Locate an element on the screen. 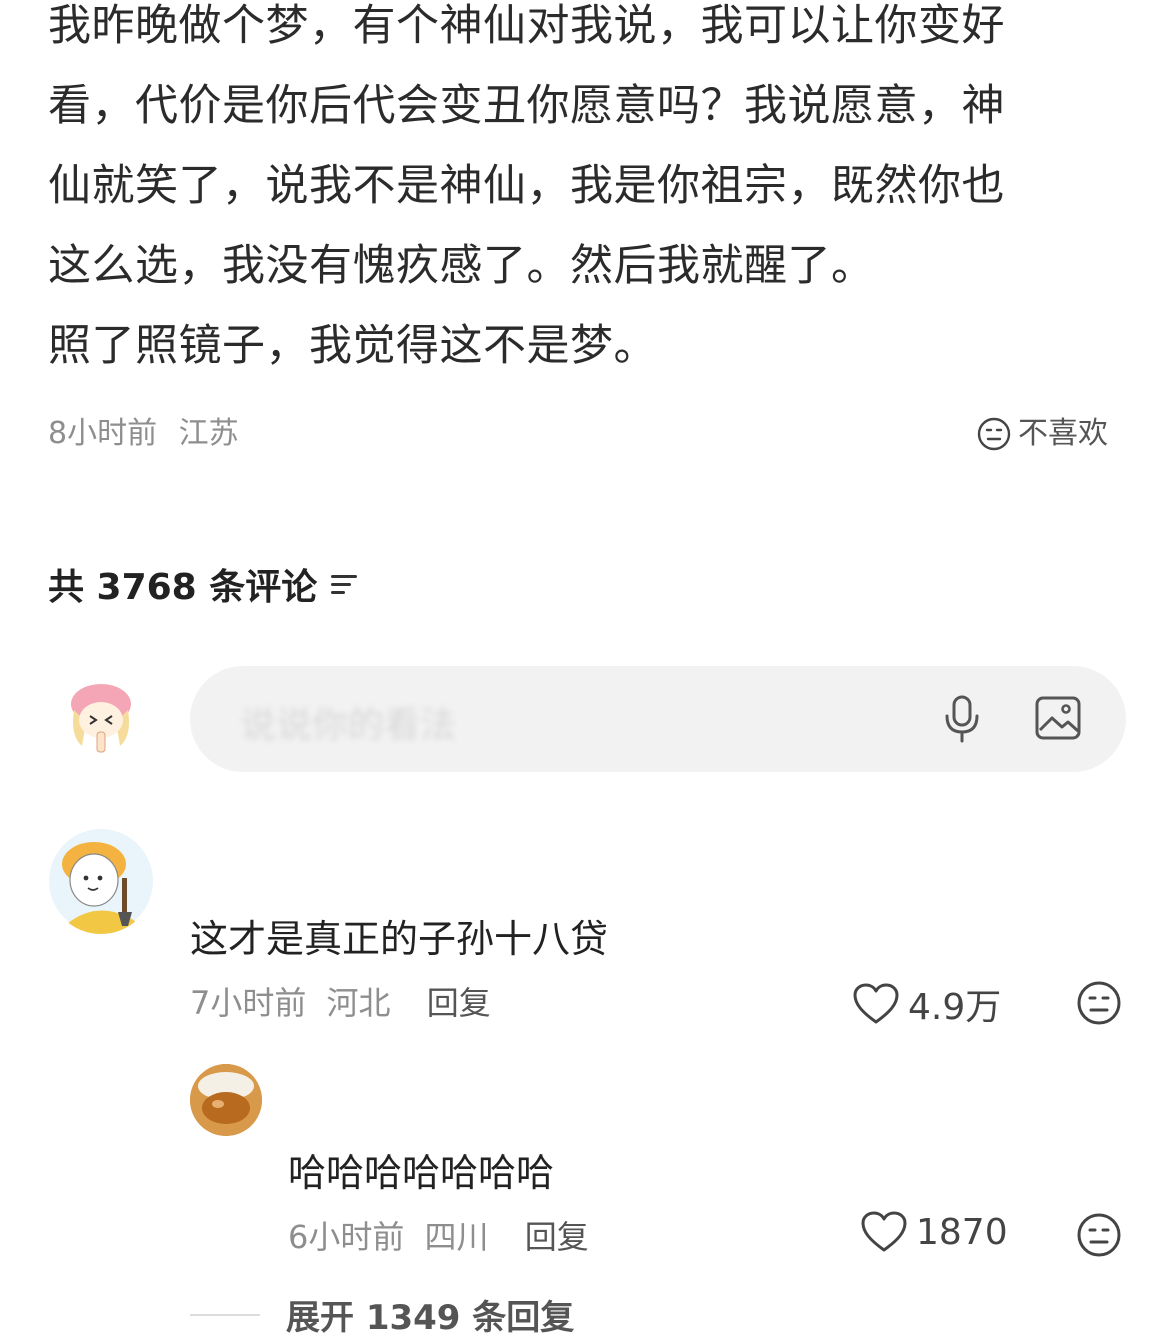  expand-replies-label: 展开 1349 条回复 is located at coordinates (430, 1318).